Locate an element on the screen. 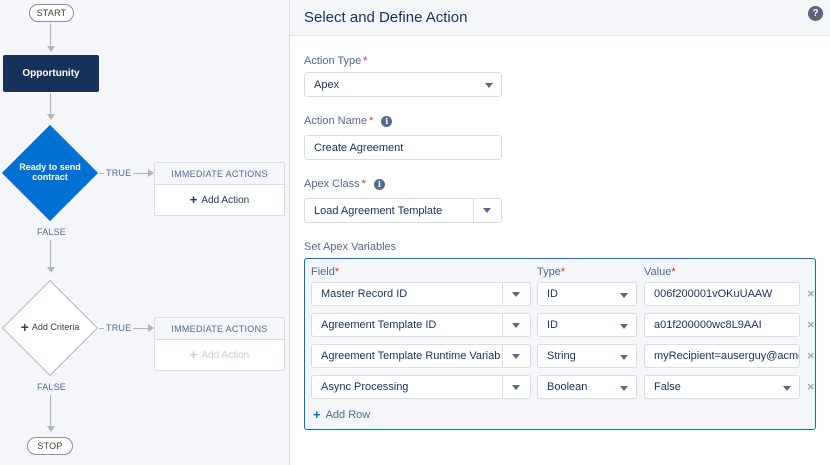 This screenshot has width=830, height=465. add-row-button: + Add Row is located at coordinates (342, 414).